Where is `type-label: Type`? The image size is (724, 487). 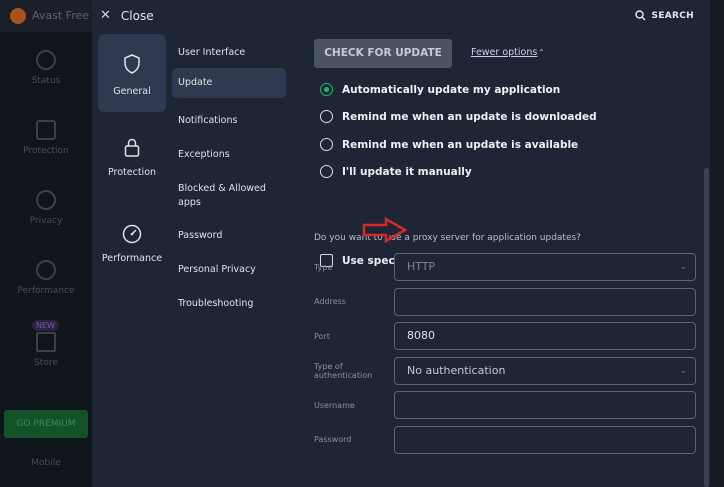 type-label: Type is located at coordinates (323, 267).